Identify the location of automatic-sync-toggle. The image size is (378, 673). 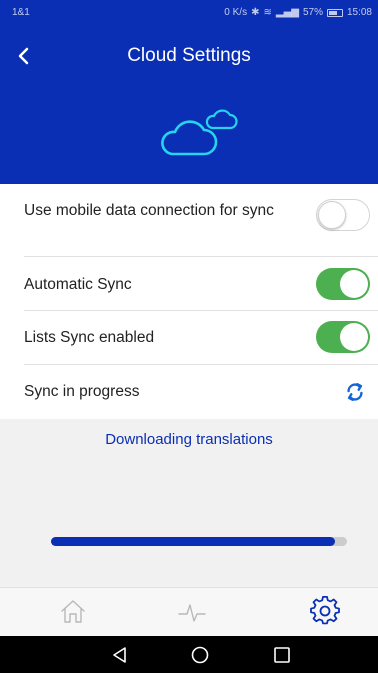
(343, 284).